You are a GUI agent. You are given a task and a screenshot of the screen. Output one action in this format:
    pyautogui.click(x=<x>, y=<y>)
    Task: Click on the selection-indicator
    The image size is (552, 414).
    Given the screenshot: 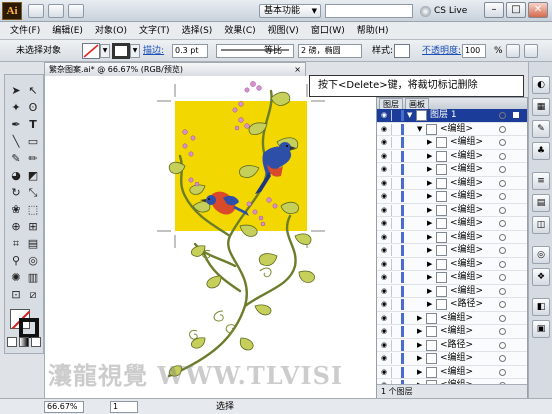 What is the action you would take?
    pyautogui.click(x=516, y=115)
    